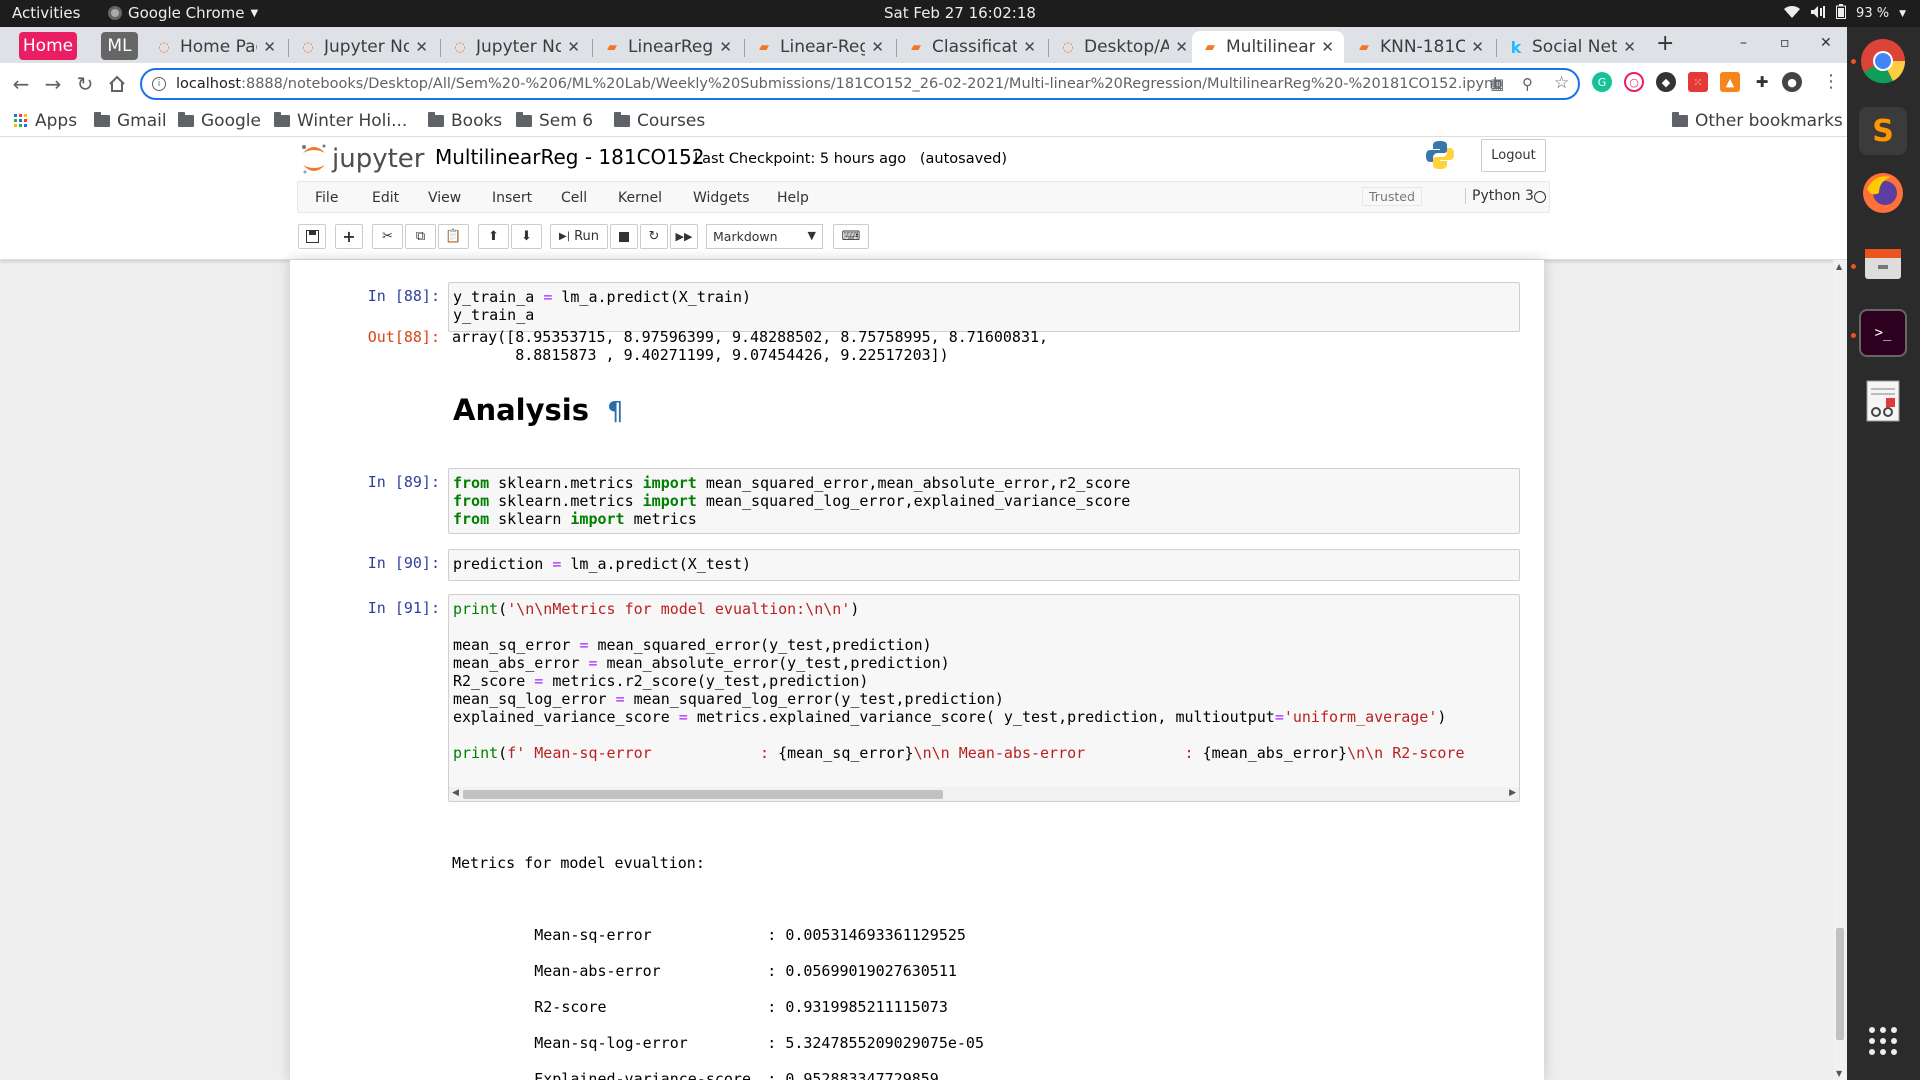  I want to click on tab-desktop: ◌ Desktop/A ✕, so click(1124, 47).